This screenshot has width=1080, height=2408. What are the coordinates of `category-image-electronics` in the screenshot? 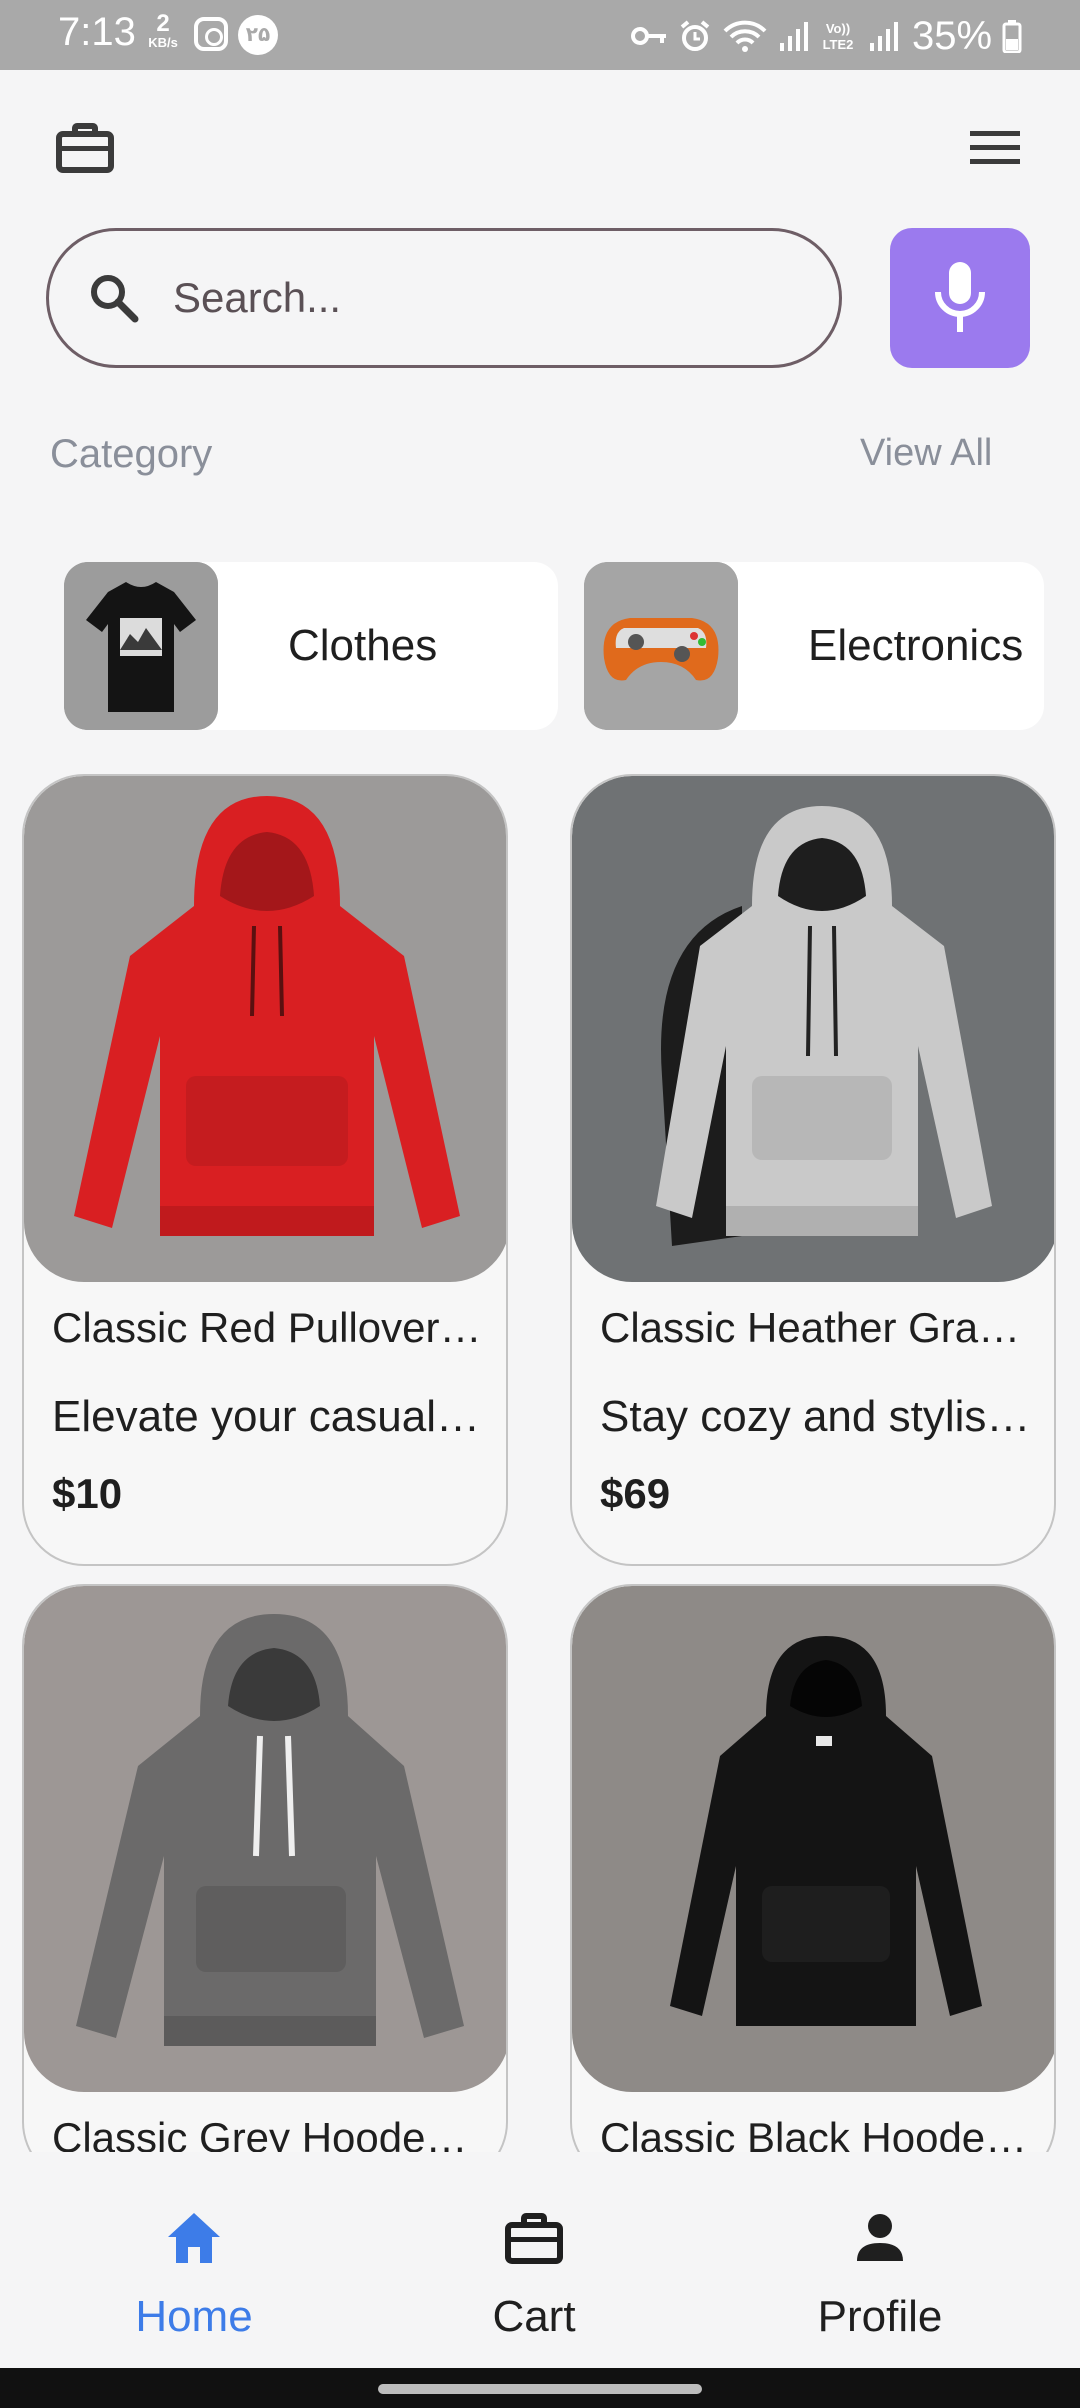 It's located at (661, 646).